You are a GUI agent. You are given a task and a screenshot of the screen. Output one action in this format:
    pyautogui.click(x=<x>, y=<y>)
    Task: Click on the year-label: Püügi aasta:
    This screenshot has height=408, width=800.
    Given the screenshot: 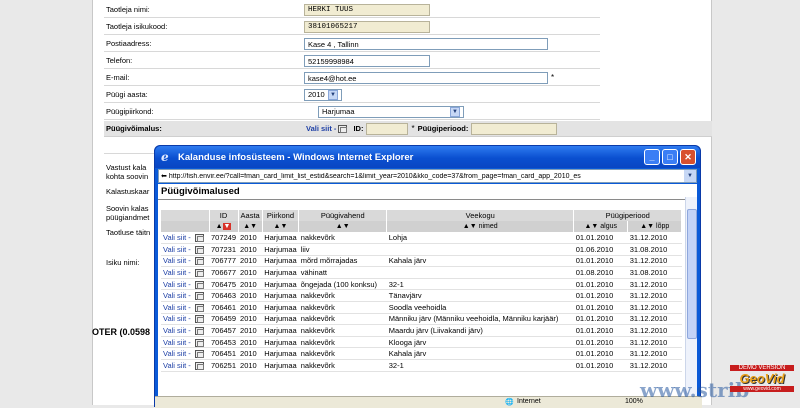 What is the action you would take?
    pyautogui.click(x=127, y=94)
    